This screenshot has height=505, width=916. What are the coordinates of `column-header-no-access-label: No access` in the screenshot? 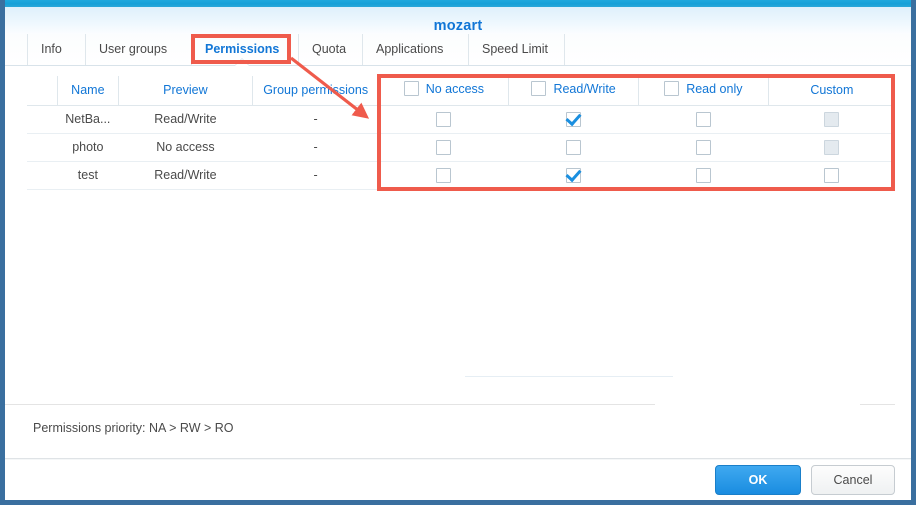 It's located at (455, 88).